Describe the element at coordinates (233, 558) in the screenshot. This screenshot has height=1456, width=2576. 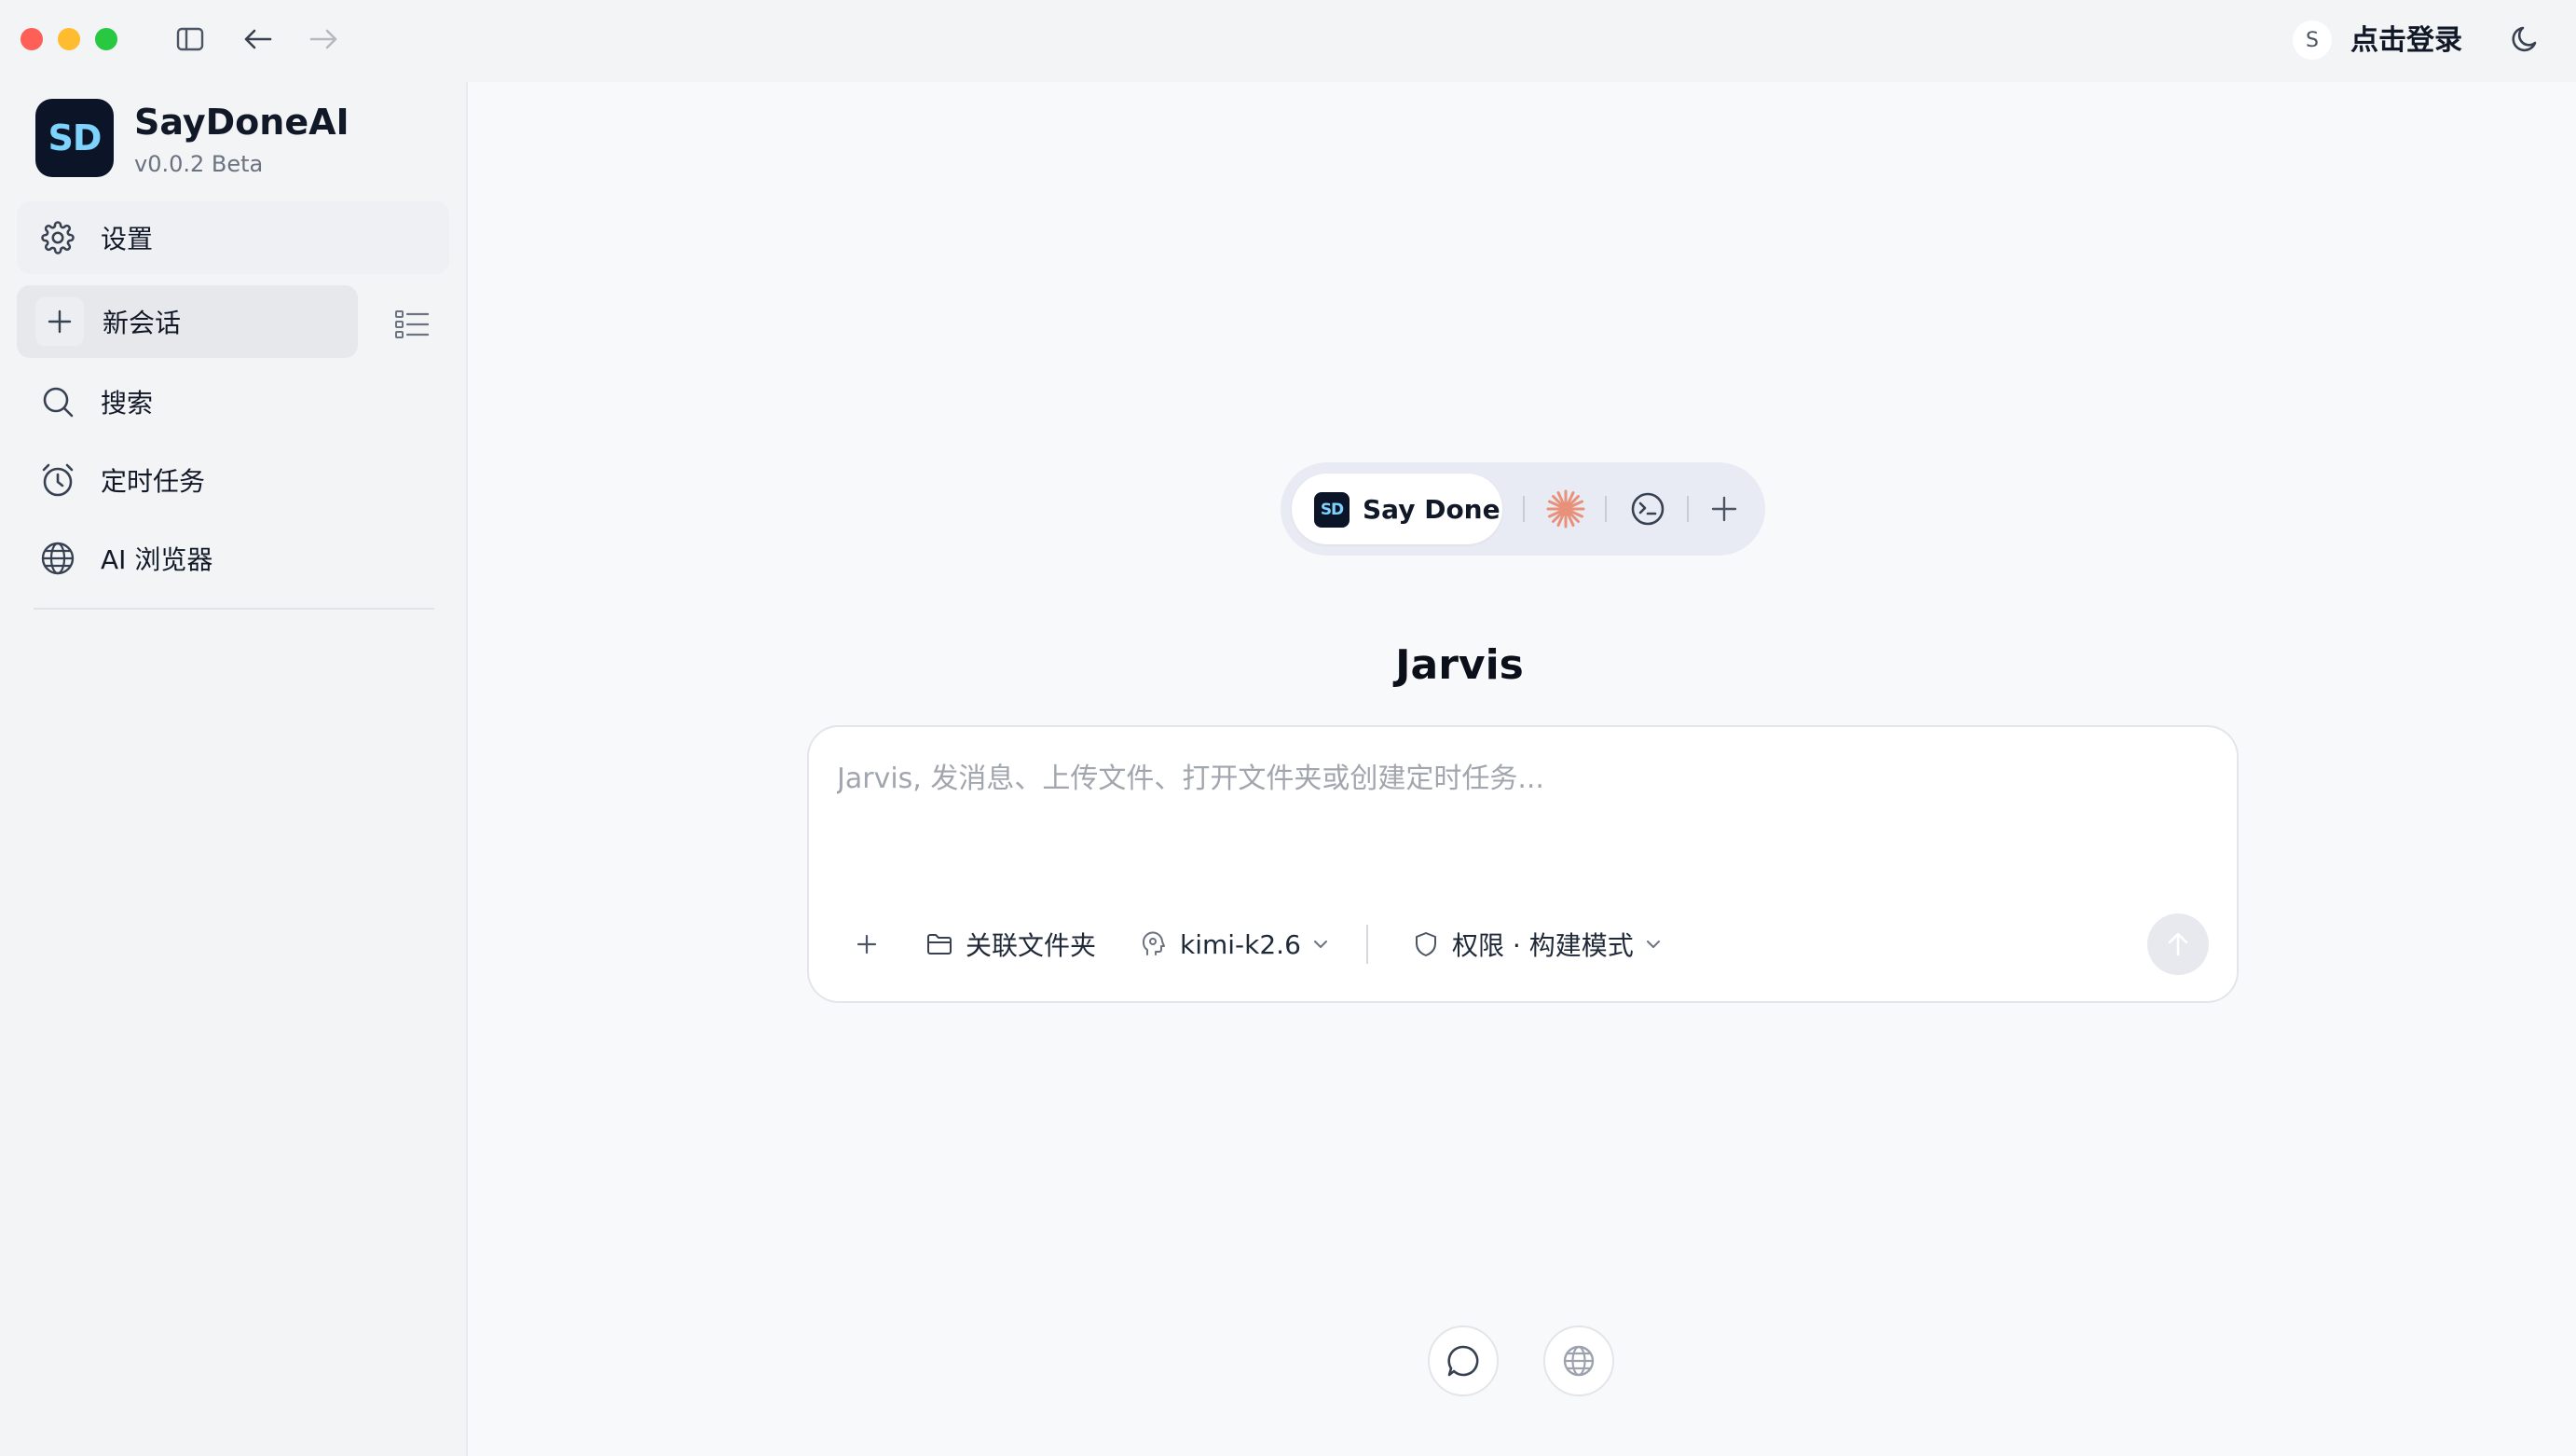
I see `sidebar-item-ai-browser: AI 浏览器` at that location.